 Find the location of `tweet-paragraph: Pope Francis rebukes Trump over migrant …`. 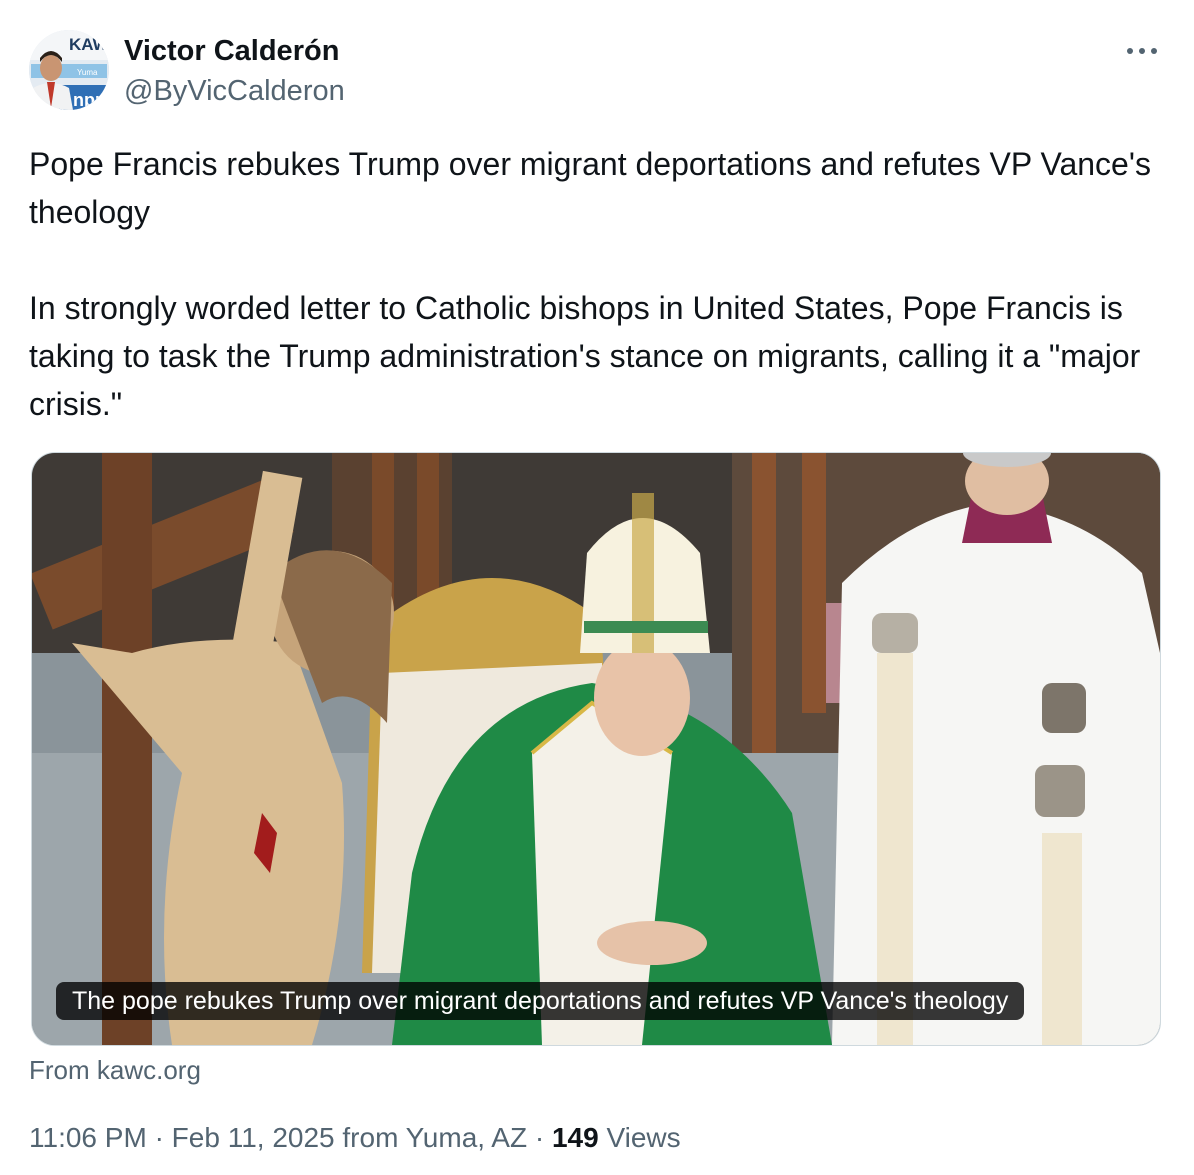

tweet-paragraph: Pope Francis rebukes Trump over migrant … is located at coordinates (590, 188).